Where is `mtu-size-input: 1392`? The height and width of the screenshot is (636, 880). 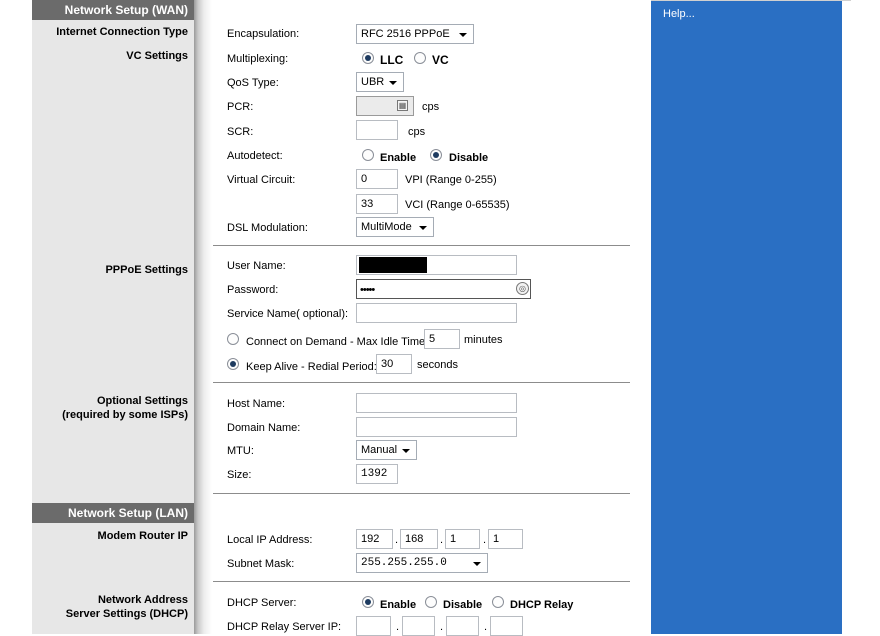 mtu-size-input: 1392 is located at coordinates (377, 474).